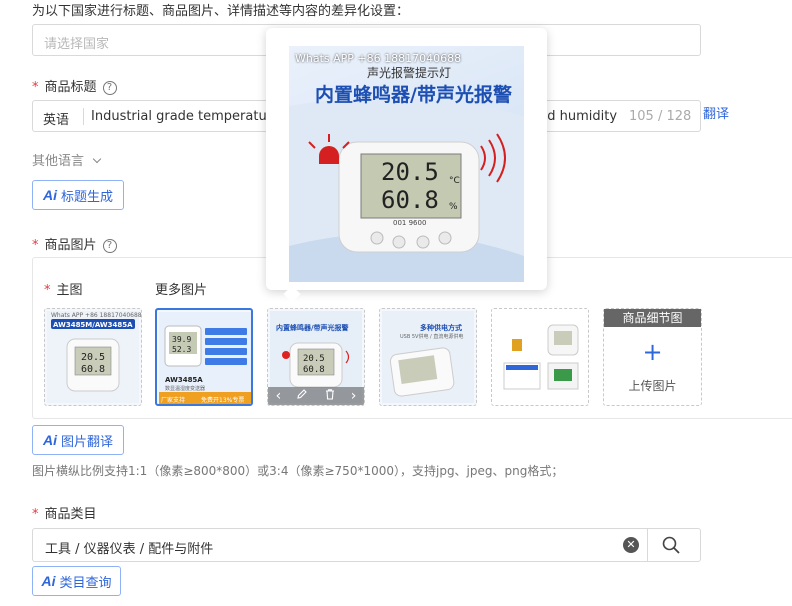 The width and height of the screenshot is (792, 606). Describe the element at coordinates (631, 545) in the screenshot. I see `clear-icon: ✕` at that location.